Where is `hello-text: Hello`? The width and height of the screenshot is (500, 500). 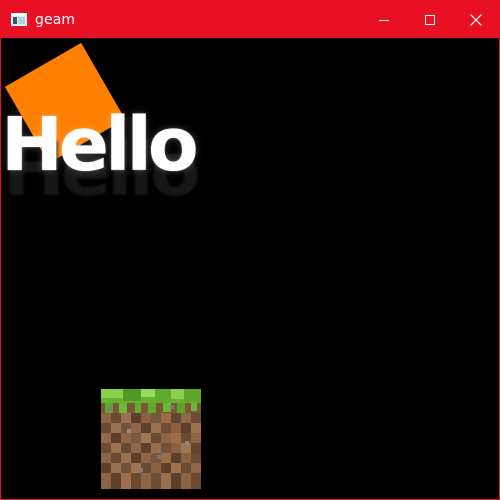 hello-text: Hello is located at coordinates (100, 145).